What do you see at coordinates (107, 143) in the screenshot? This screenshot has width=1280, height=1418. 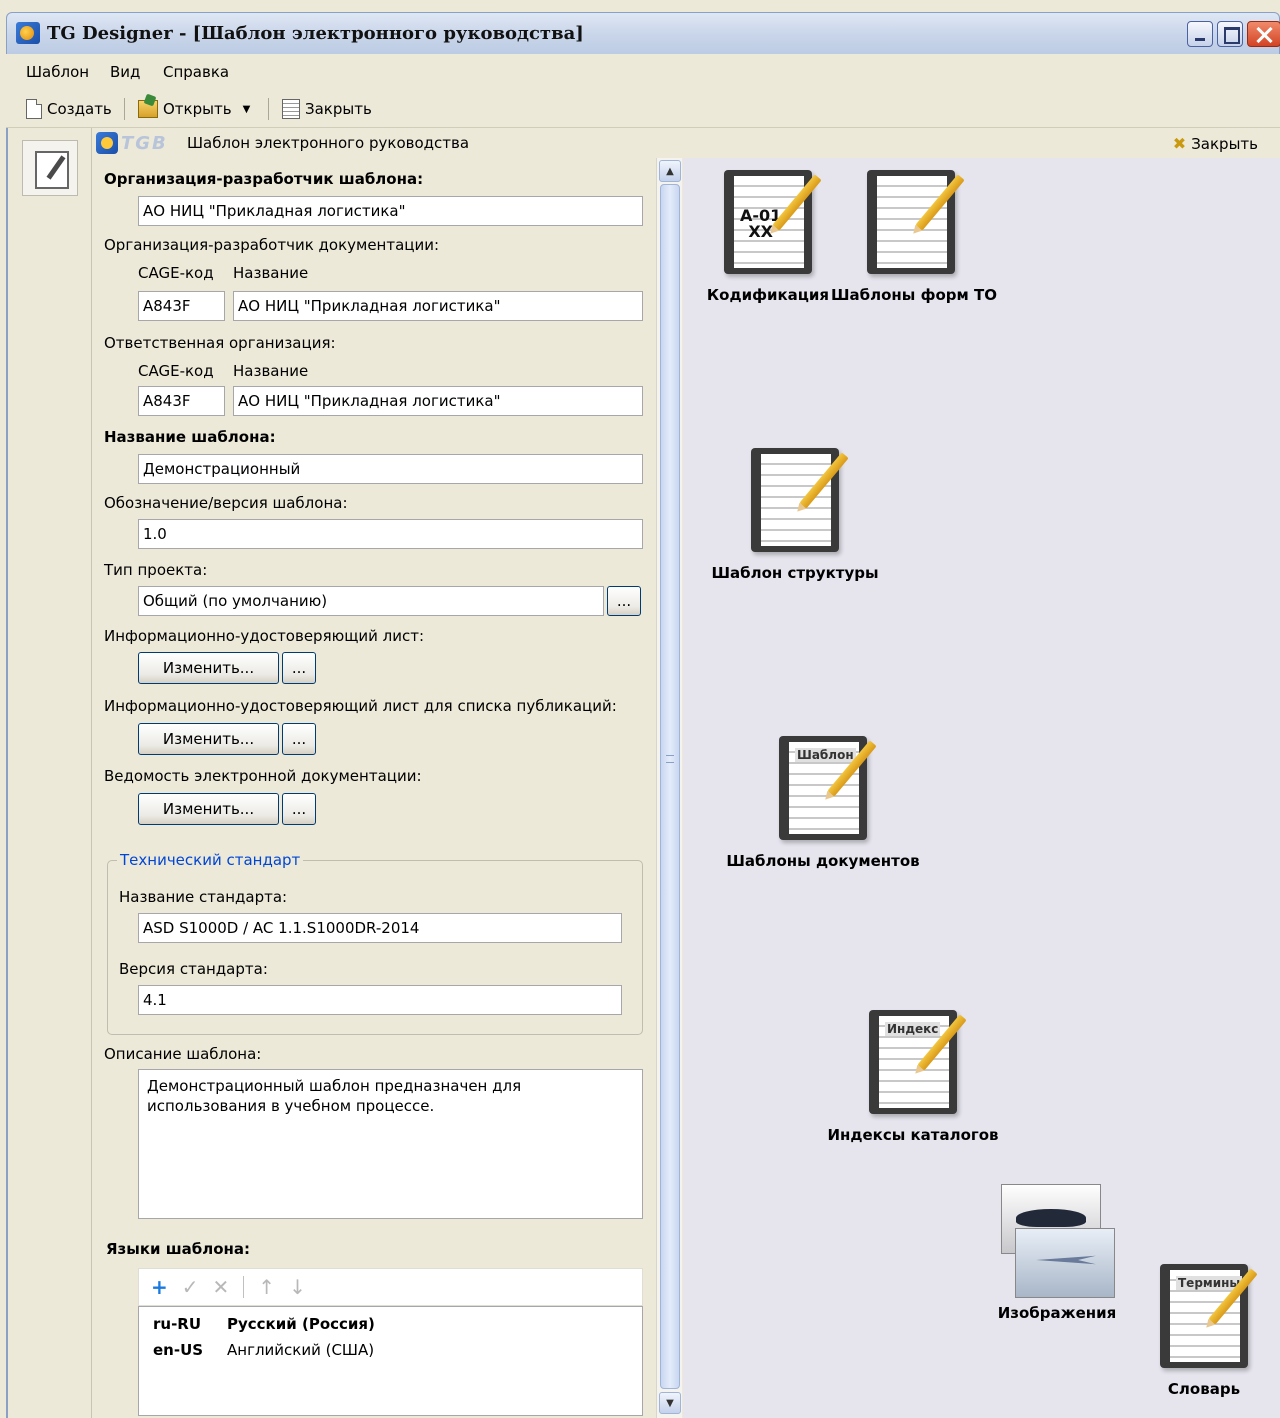 I see `tgb-logo-icon` at bounding box center [107, 143].